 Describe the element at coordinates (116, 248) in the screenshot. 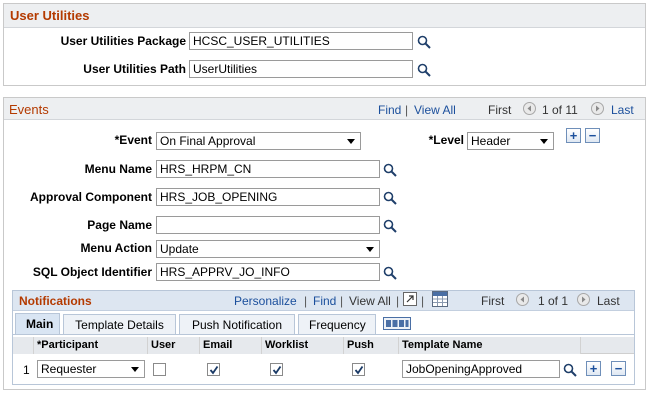

I see `menu-action-label: Menu Action` at that location.